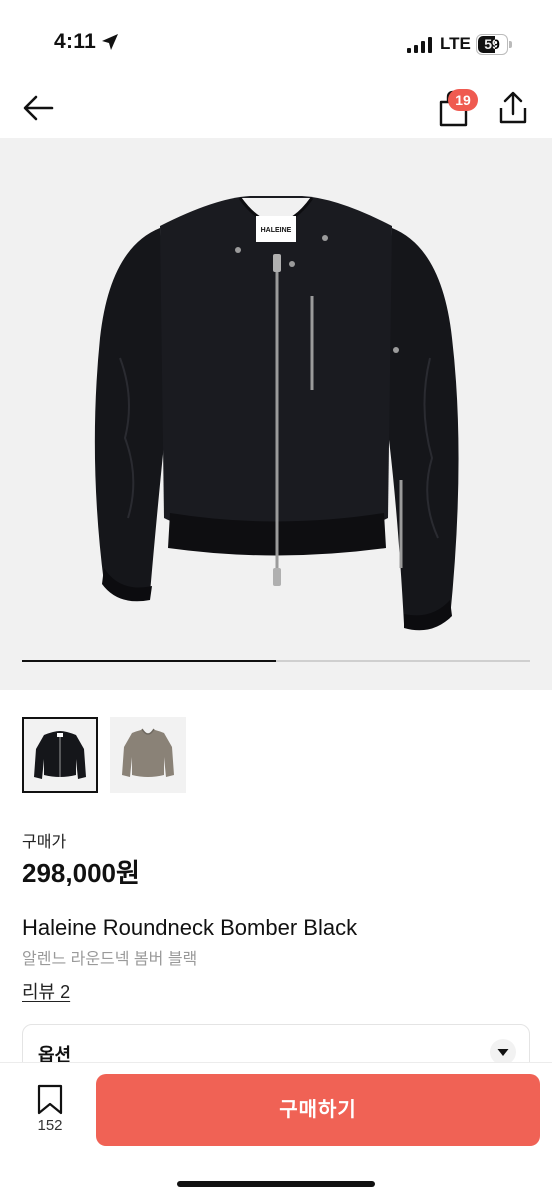  I want to click on bookmark-button: 152, so click(50, 1113).